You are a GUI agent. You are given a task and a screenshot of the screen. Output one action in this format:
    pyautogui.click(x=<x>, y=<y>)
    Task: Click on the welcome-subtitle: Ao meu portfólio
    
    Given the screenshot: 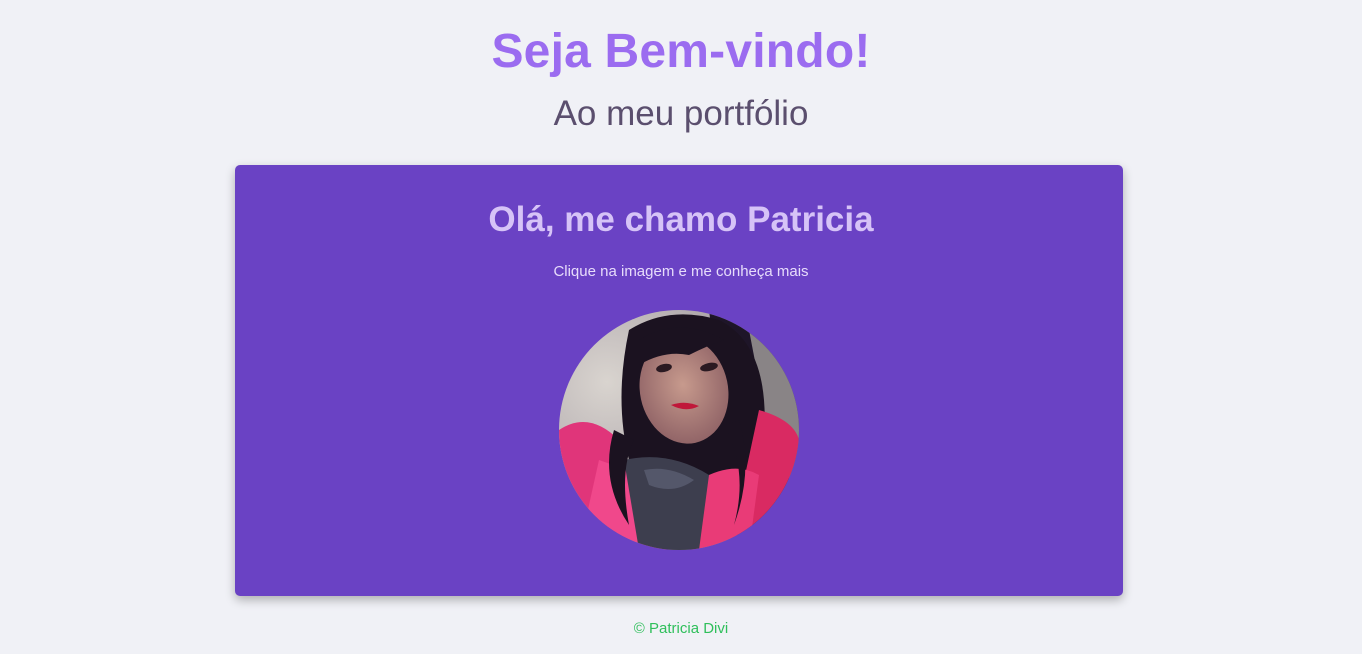 What is the action you would take?
    pyautogui.click(x=681, y=113)
    